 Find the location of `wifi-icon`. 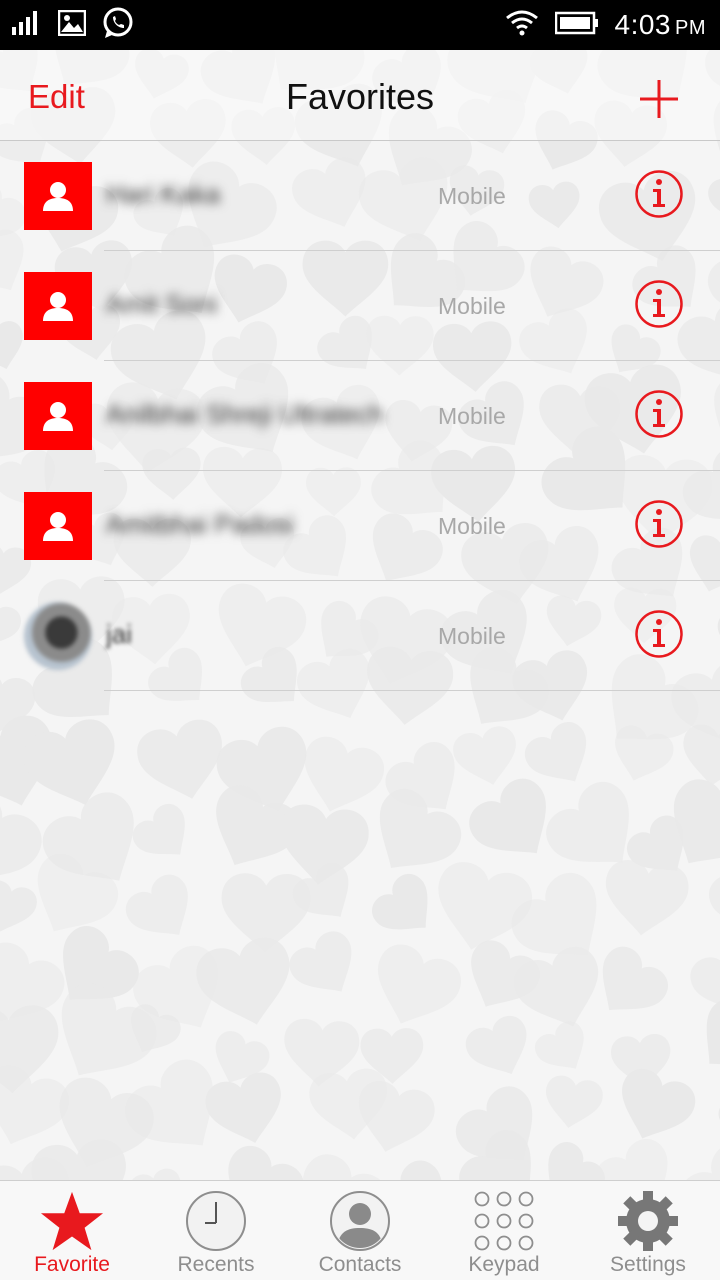

wifi-icon is located at coordinates (522, 25).